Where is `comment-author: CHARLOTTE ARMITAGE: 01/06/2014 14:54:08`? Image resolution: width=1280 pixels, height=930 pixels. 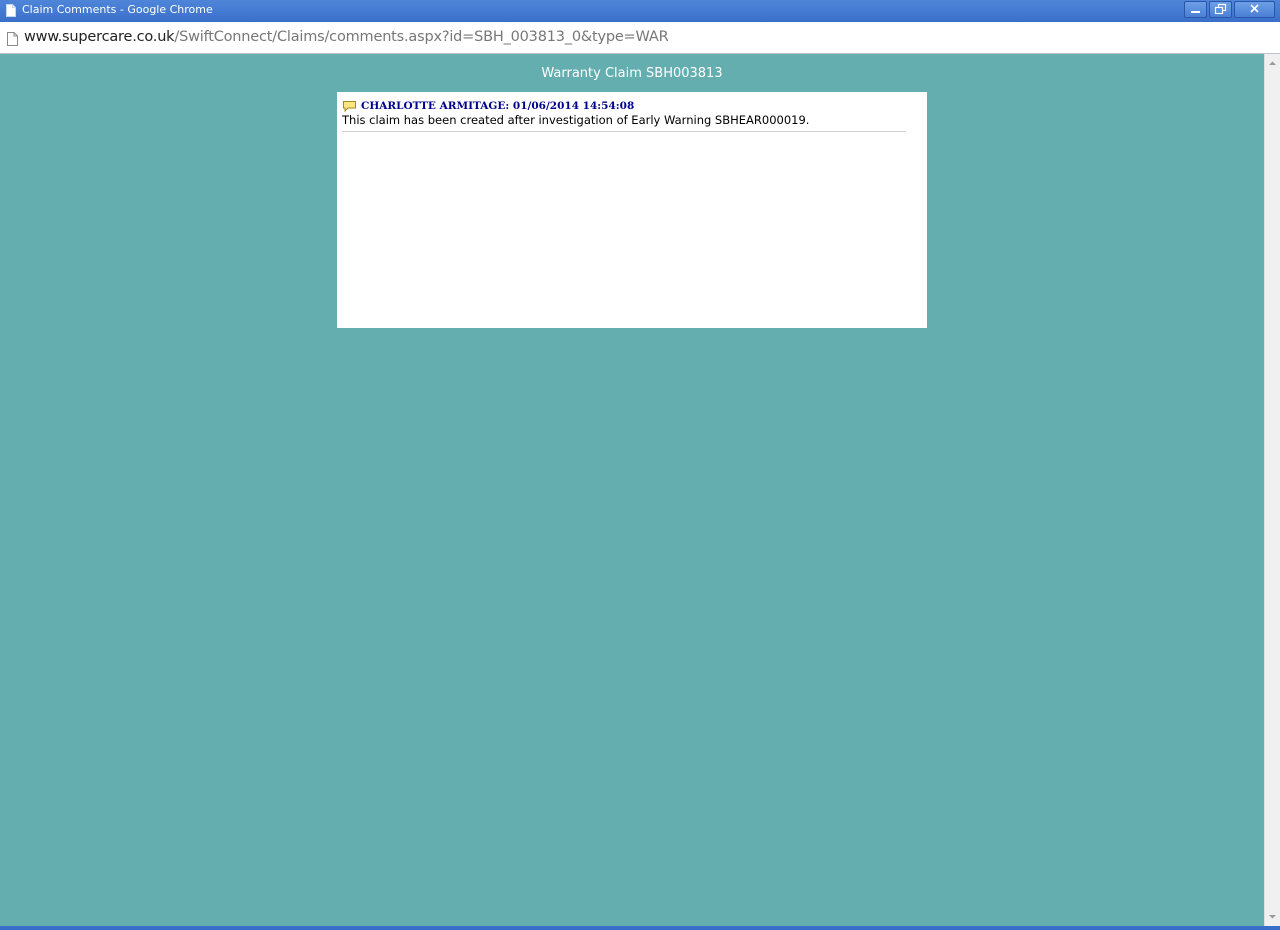
comment-author: CHARLOTTE ARMITAGE: 01/06/2014 14:54:08 is located at coordinates (498, 106).